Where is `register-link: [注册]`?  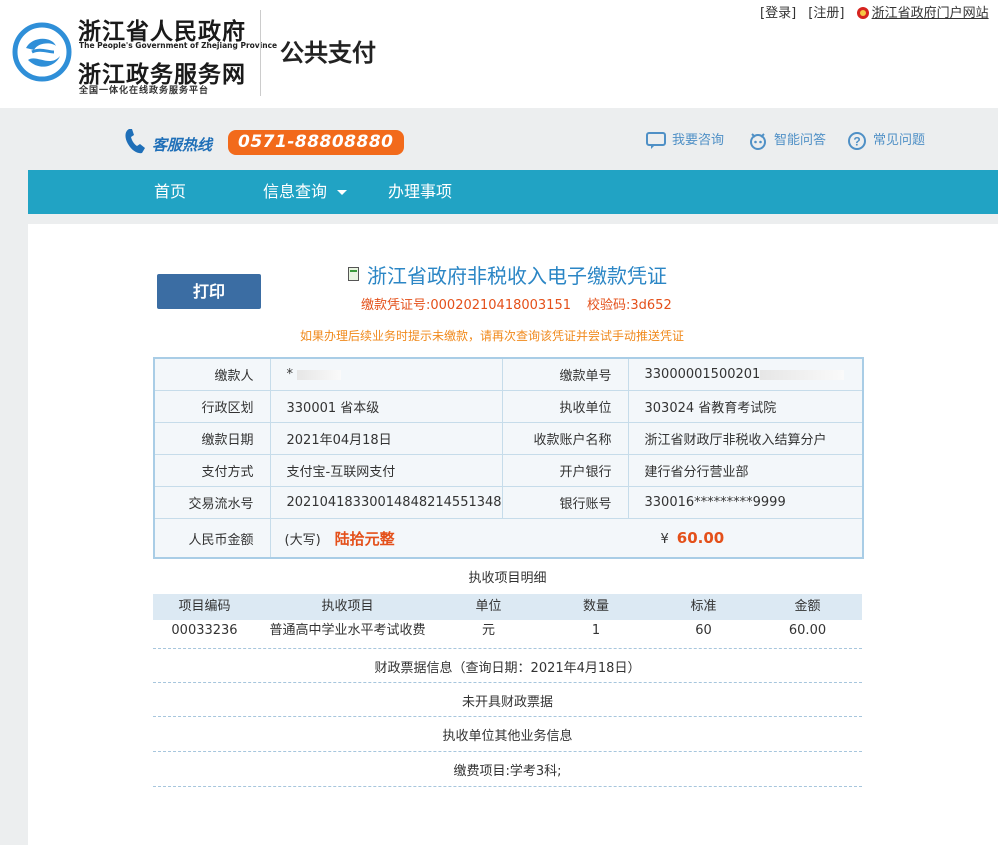
register-link: [注册] is located at coordinates (826, 13).